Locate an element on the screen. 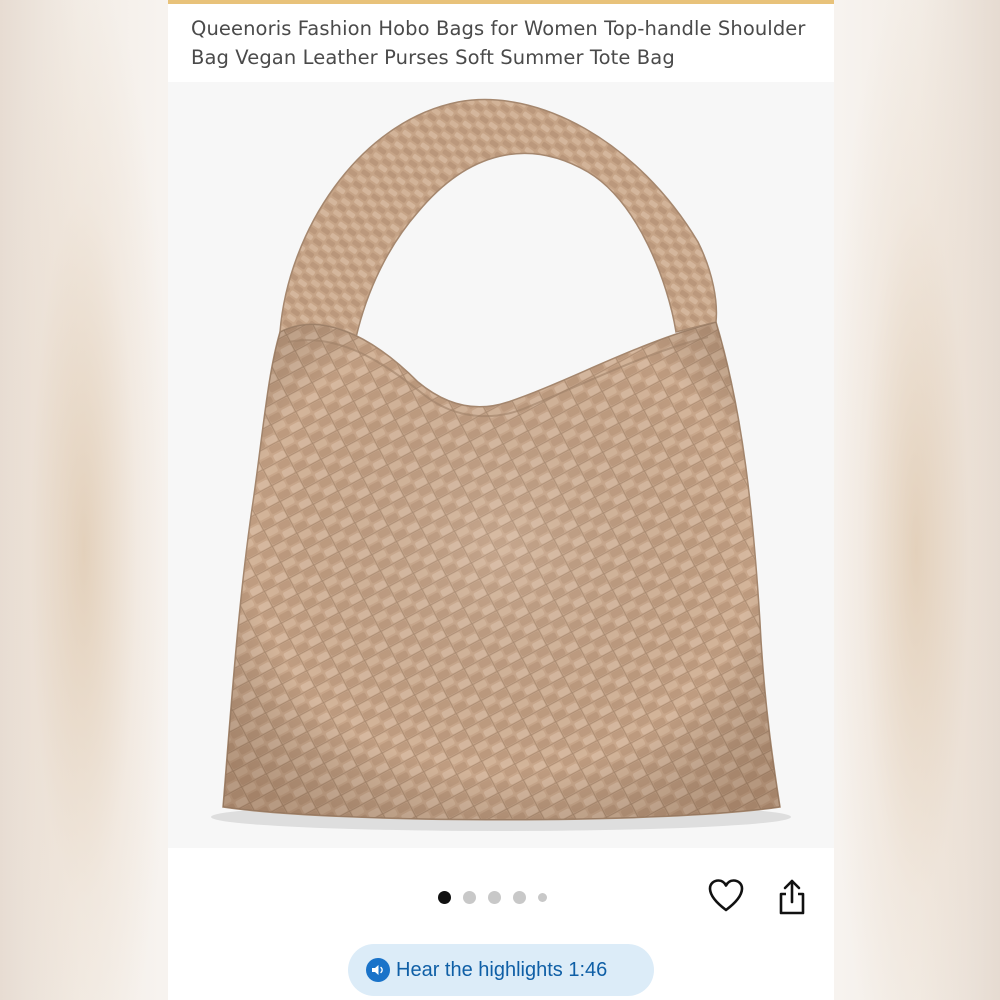  hear-highlights-label: Hear the highlights 1:46 is located at coordinates (502, 969).